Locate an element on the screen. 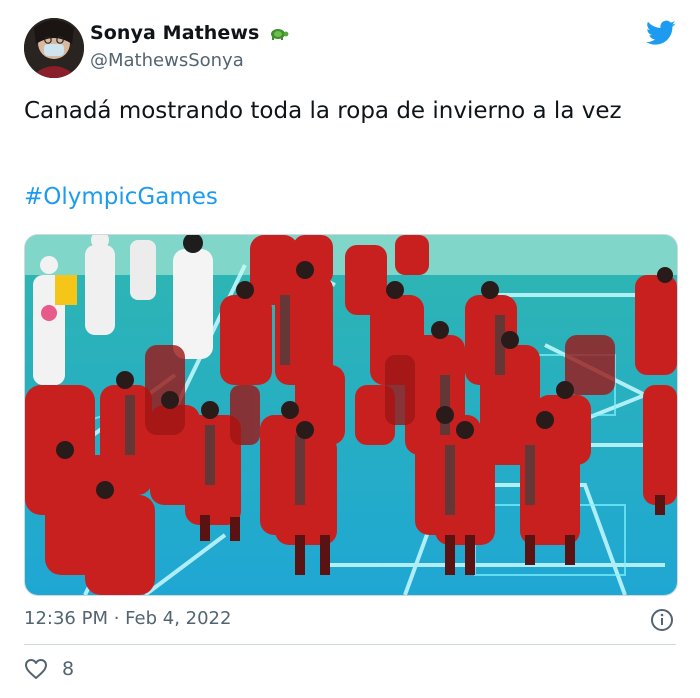  info-icon is located at coordinates (662, 620).